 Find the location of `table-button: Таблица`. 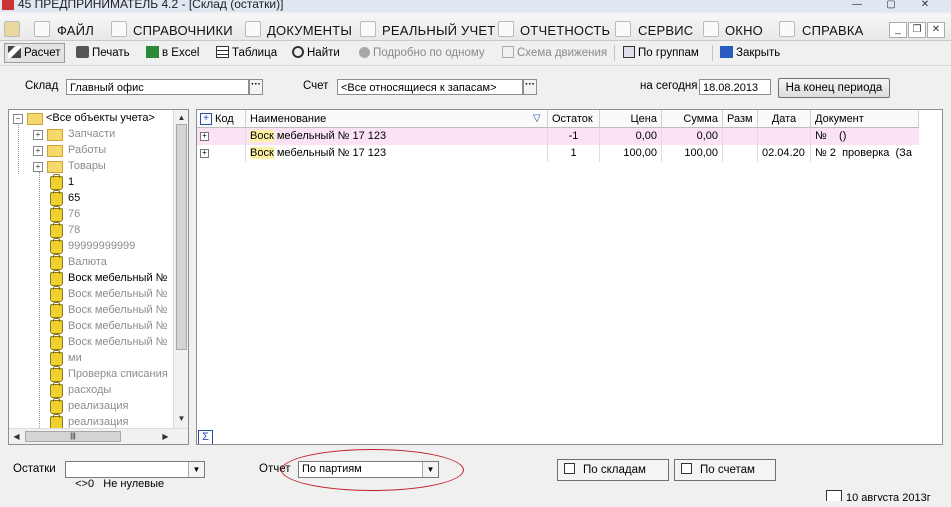

table-button: Таблица is located at coordinates (246, 53).